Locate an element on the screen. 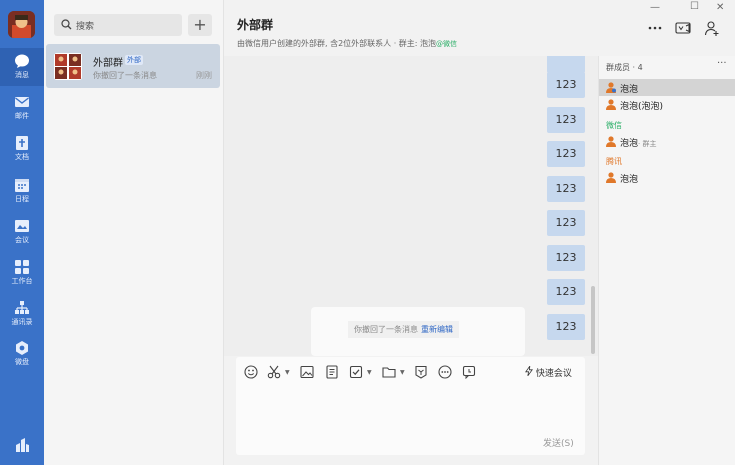  composer: ▼ ▼ ▼ 快速会议 发送(S) is located at coordinates (410, 406).